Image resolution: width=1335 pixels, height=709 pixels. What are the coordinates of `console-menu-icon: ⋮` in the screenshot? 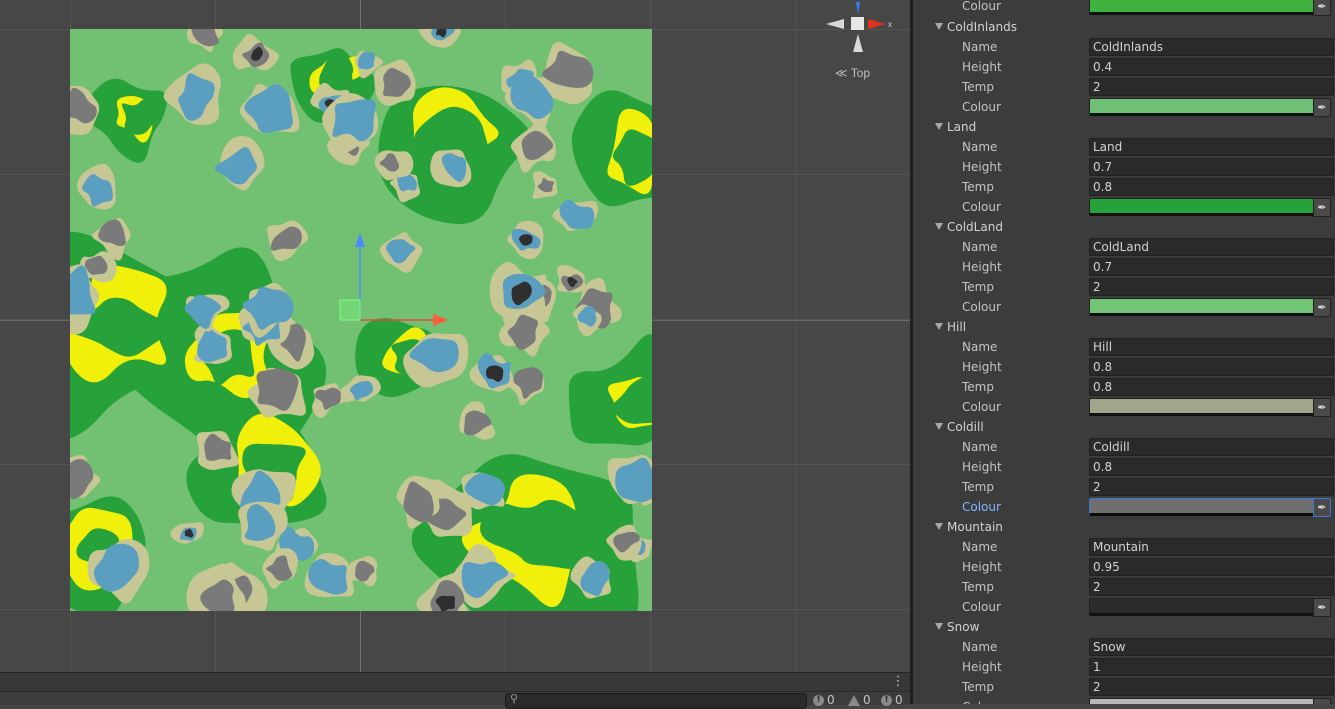 It's located at (898, 682).